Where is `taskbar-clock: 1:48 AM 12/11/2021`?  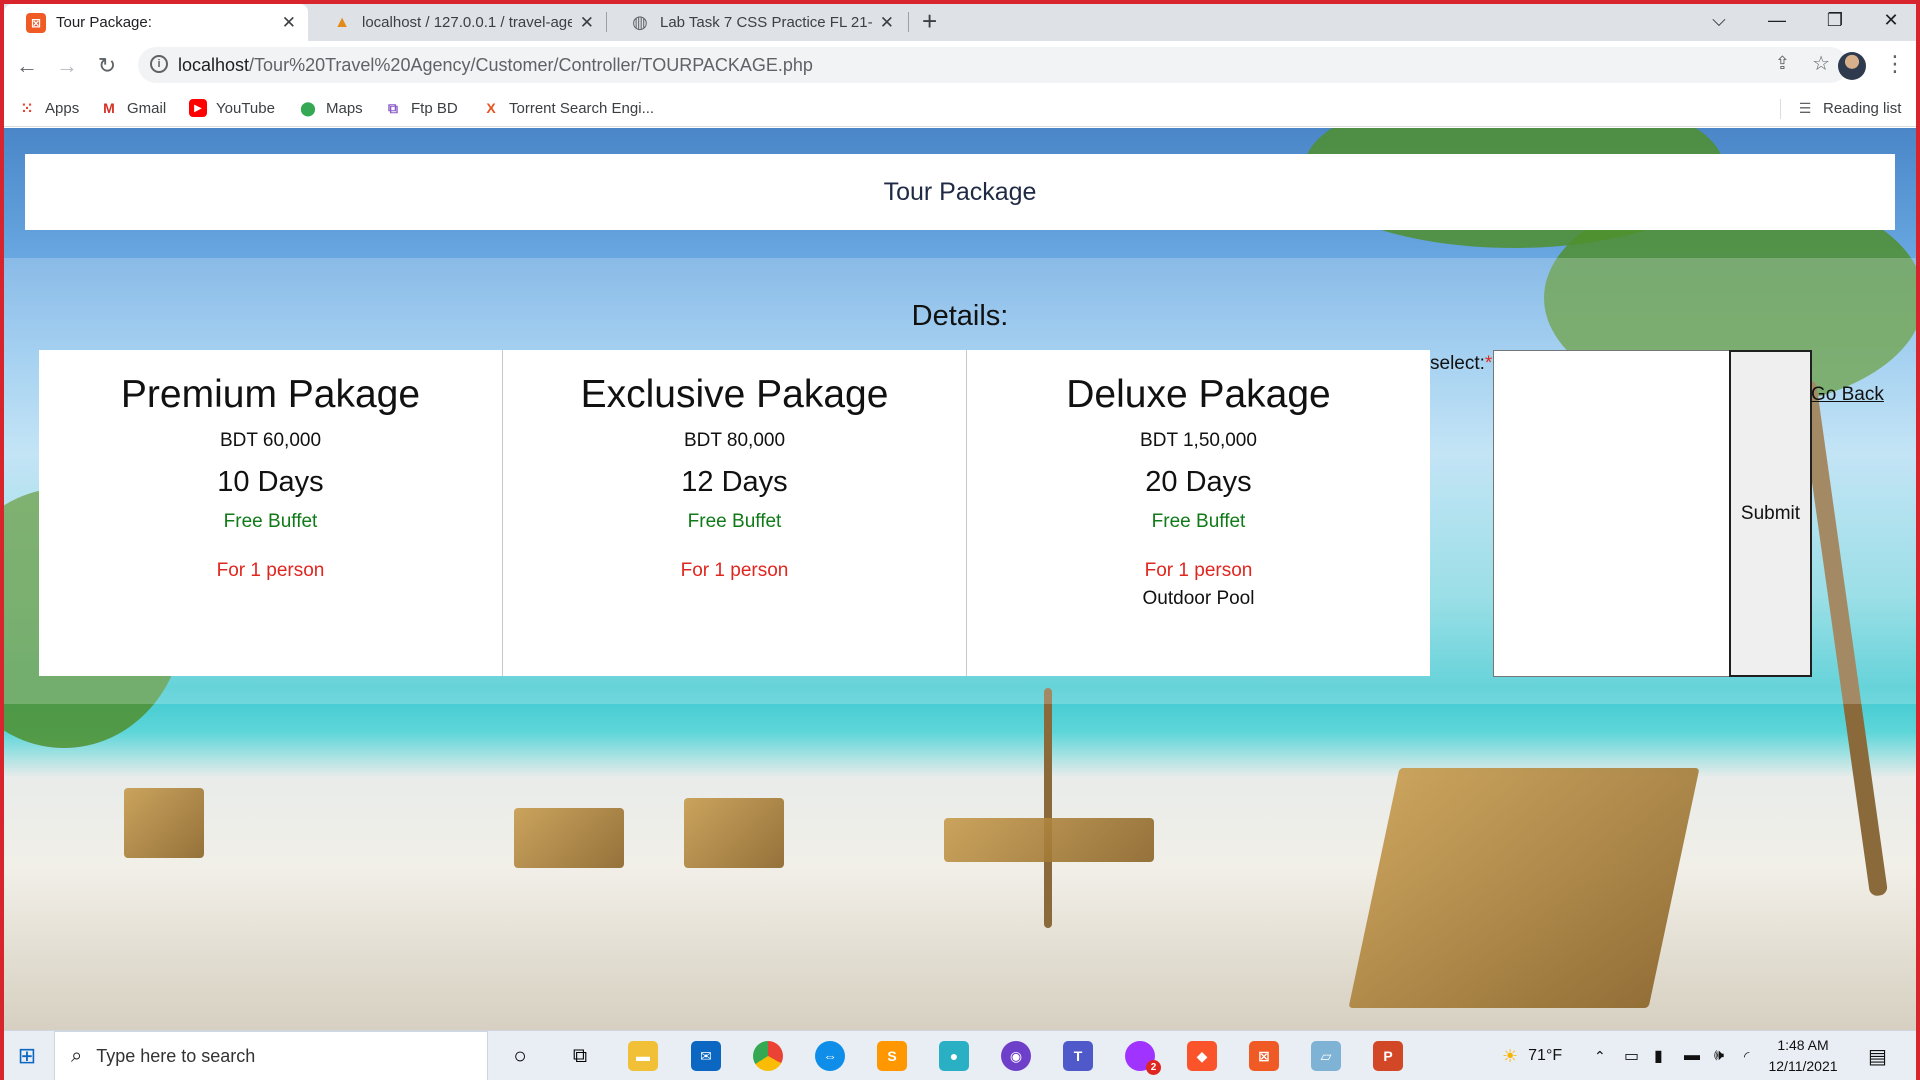 taskbar-clock: 1:48 AM 12/11/2021 is located at coordinates (1803, 1056).